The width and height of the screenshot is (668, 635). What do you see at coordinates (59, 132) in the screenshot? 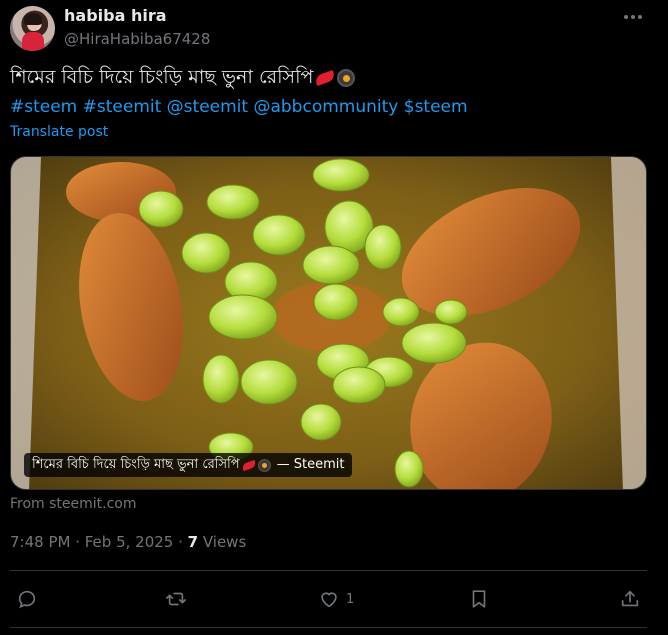
I see `translate-post-link: Translate post` at bounding box center [59, 132].